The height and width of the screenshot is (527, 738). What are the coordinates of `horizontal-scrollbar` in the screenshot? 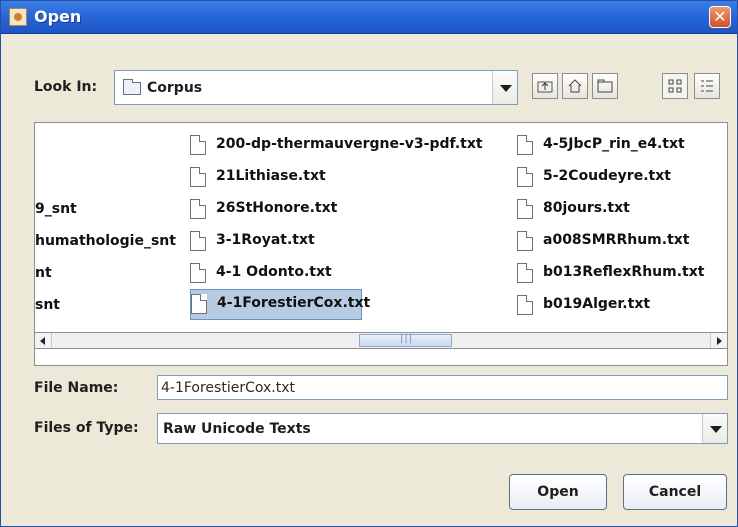 It's located at (381, 340).